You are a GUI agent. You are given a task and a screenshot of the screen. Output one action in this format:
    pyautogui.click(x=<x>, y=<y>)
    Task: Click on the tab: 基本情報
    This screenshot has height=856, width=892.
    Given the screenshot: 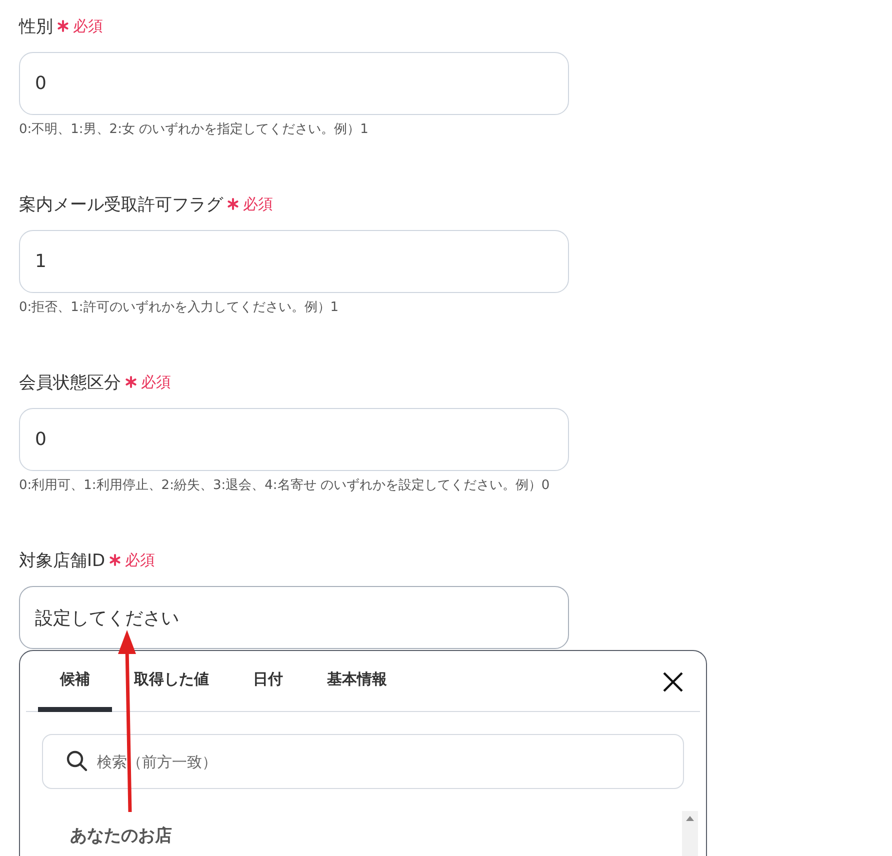 What is the action you would take?
    pyautogui.click(x=357, y=681)
    